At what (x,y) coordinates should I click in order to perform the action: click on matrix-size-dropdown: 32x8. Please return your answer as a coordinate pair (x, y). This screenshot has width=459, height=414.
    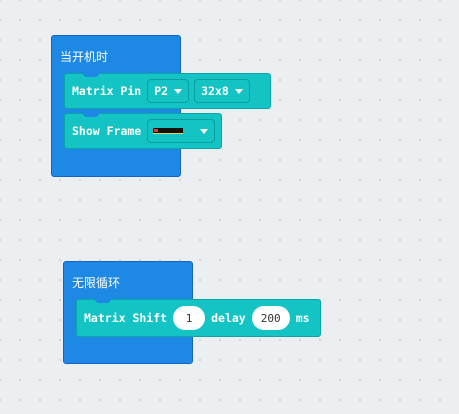
    Looking at the image, I should click on (222, 91).